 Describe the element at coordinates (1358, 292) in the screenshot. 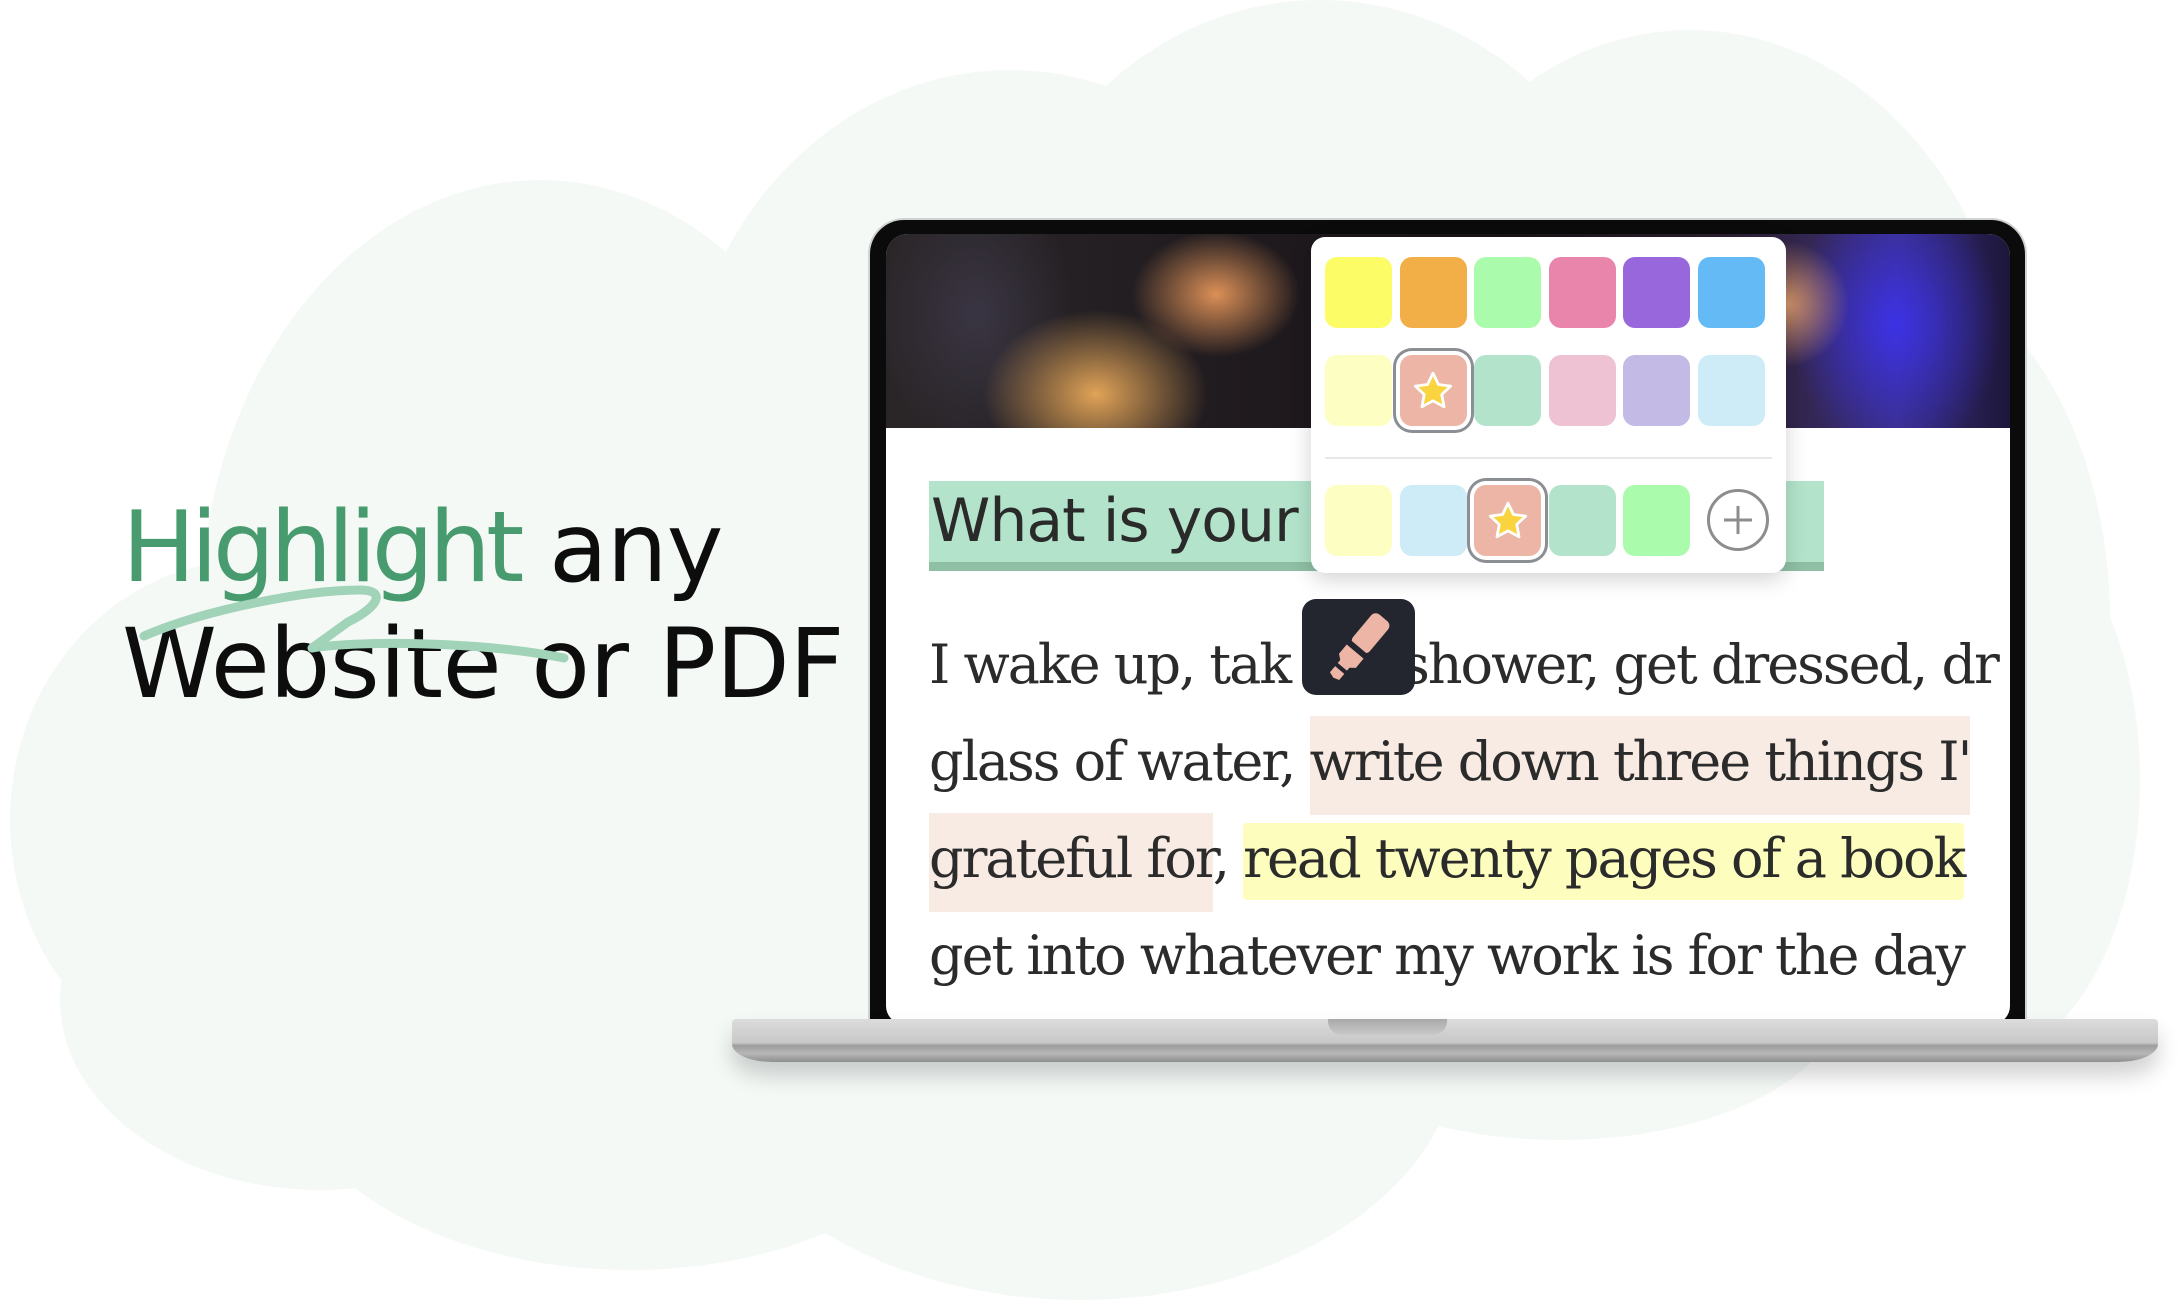

I see `color-swatch-yellow` at that location.